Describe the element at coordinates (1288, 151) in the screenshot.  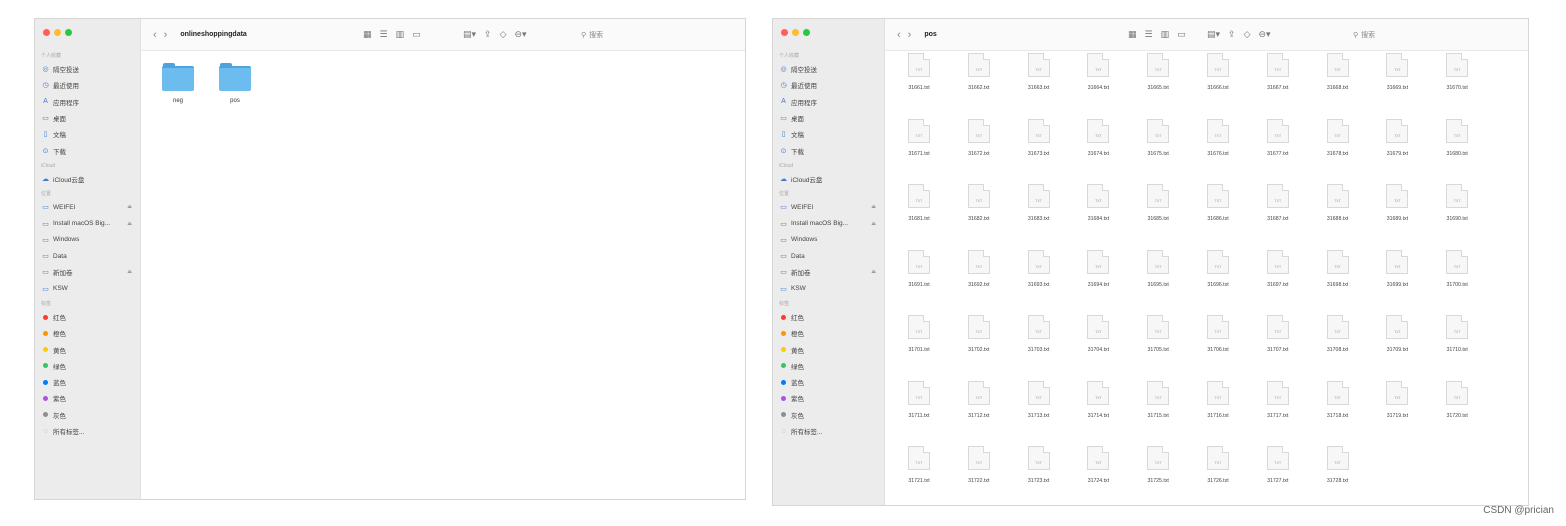
I see `file-item: TXT 31677.txt` at that location.